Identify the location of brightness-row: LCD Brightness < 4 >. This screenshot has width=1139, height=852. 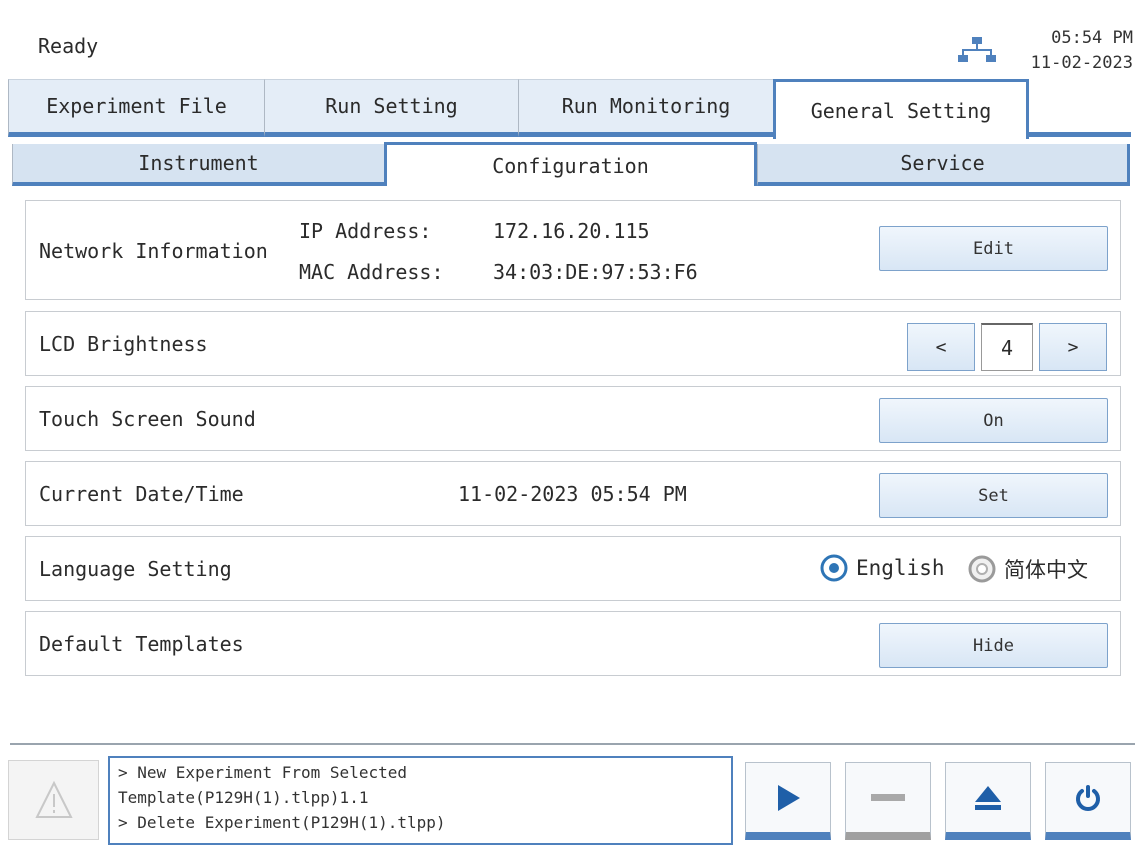
(573, 343).